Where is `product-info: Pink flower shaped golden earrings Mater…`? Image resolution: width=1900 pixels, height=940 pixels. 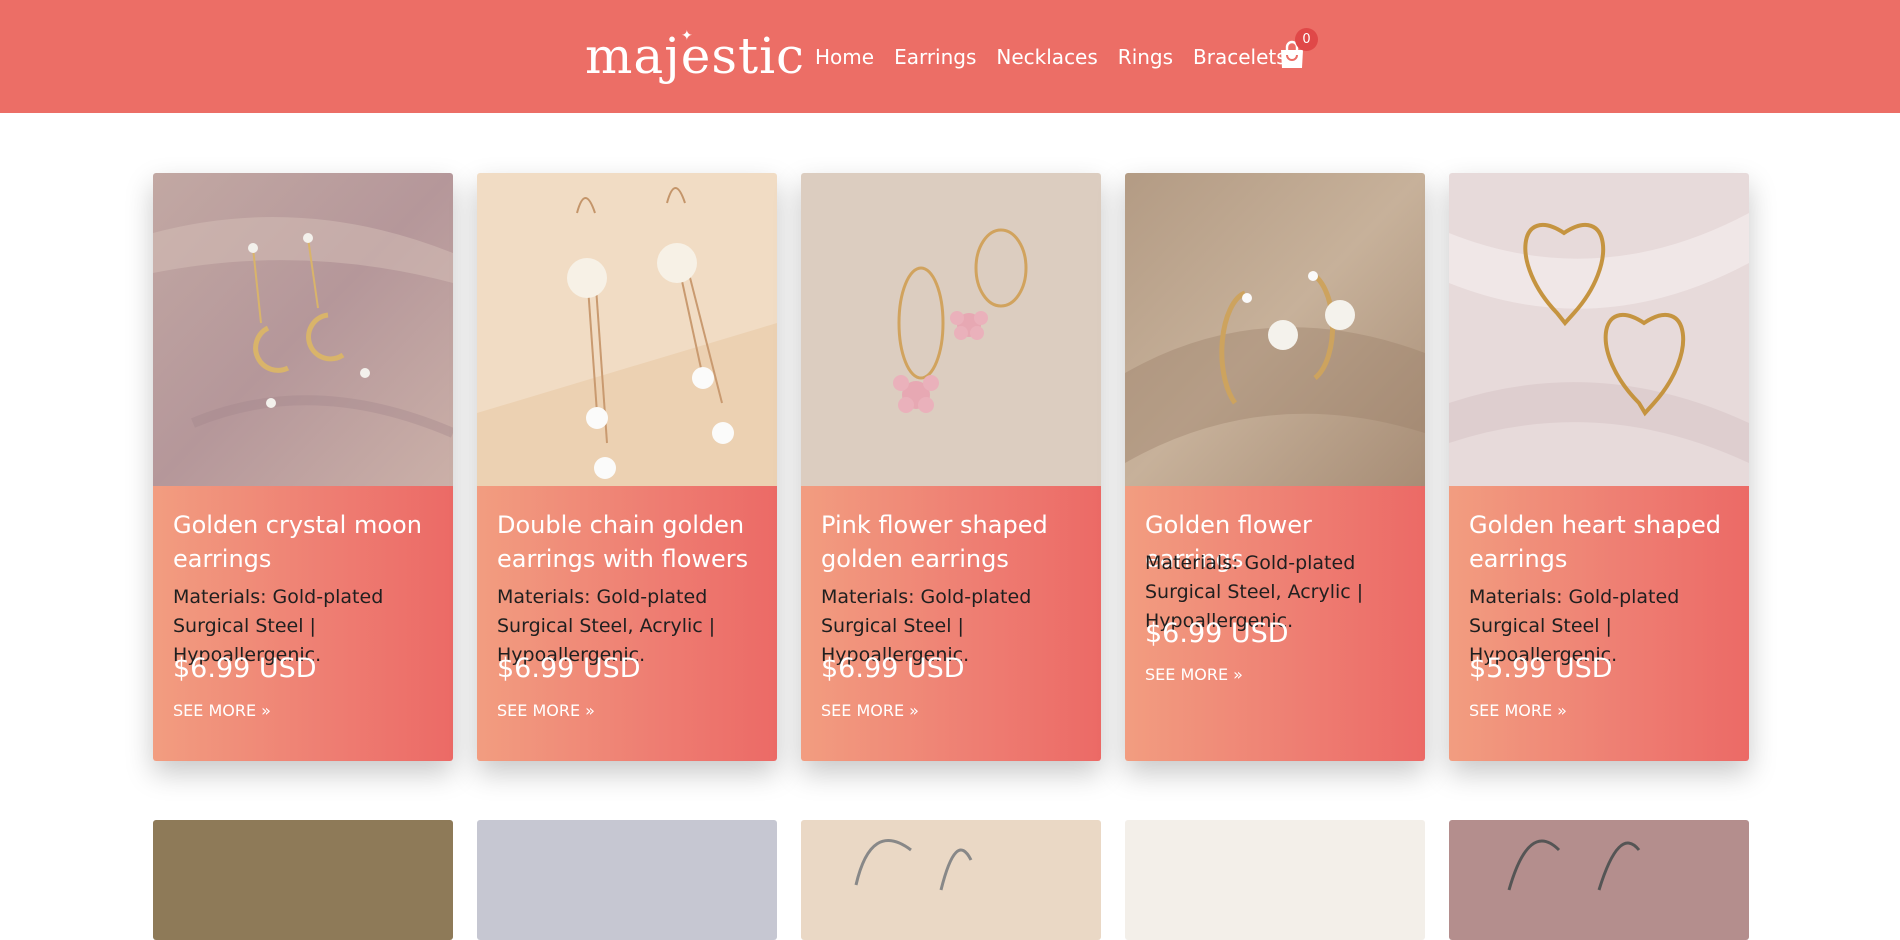 product-info: Pink flower shaped golden earrings Mater… is located at coordinates (951, 623).